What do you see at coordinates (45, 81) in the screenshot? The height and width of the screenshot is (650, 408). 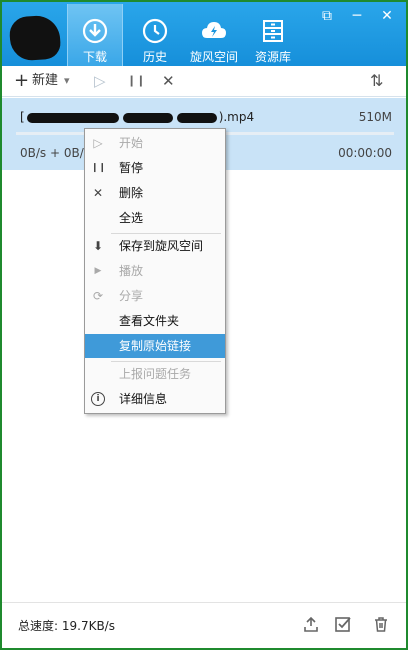 I see `new-task-button: 新建` at bounding box center [45, 81].